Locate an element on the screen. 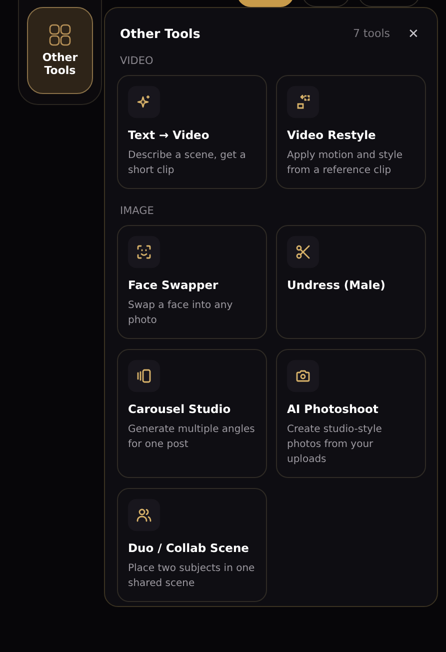 Image resolution: width=446 pixels, height=652 pixels. tool-name: Face Swapper is located at coordinates (173, 285).